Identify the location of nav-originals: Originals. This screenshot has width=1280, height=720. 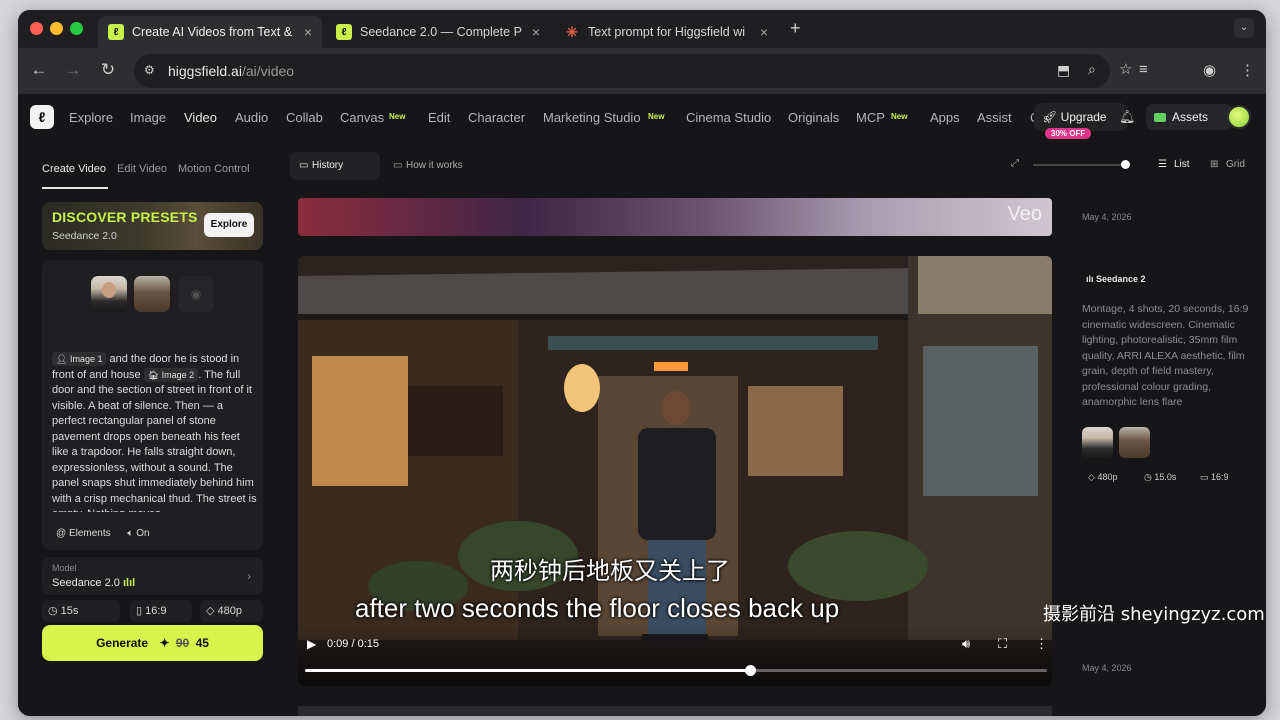
(813, 117).